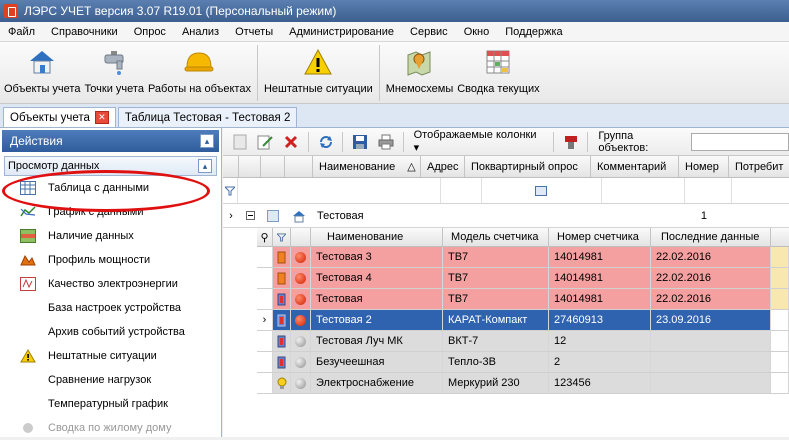 The height and width of the screenshot is (440, 789). What do you see at coordinates (326, 142) in the screenshot?
I see `refresh-icon` at bounding box center [326, 142].